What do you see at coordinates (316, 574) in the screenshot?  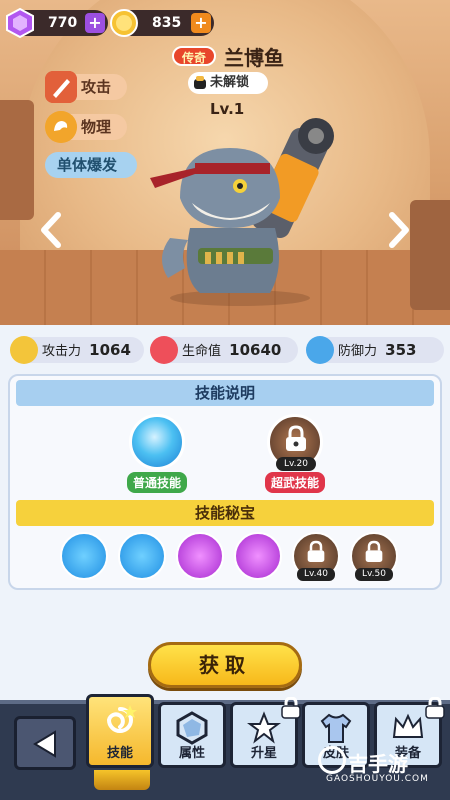 I see `treasure-unlock-level: Lv.40` at bounding box center [316, 574].